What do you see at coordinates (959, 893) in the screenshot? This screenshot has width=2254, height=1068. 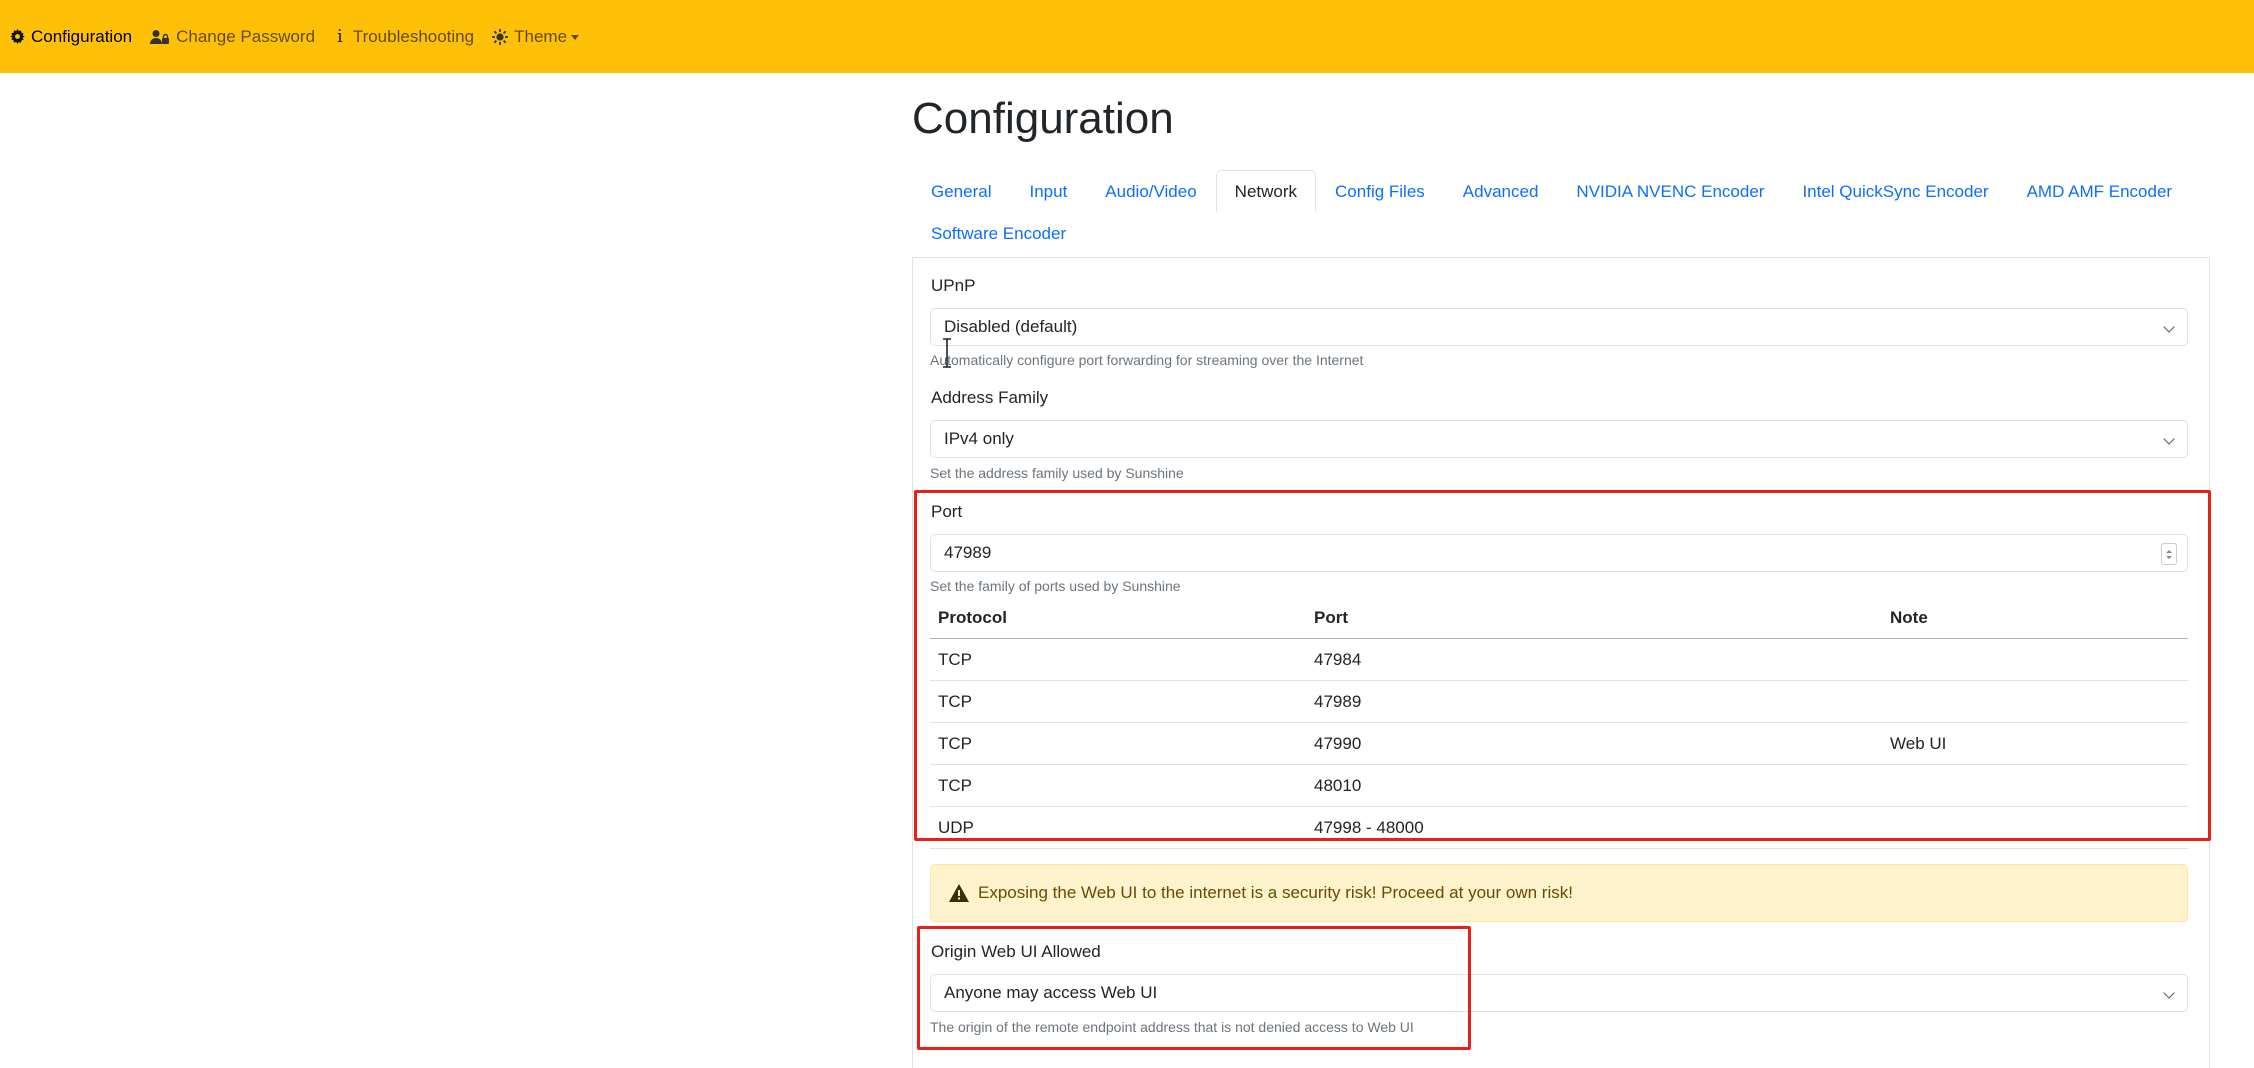 I see `warning-triangle-icon` at bounding box center [959, 893].